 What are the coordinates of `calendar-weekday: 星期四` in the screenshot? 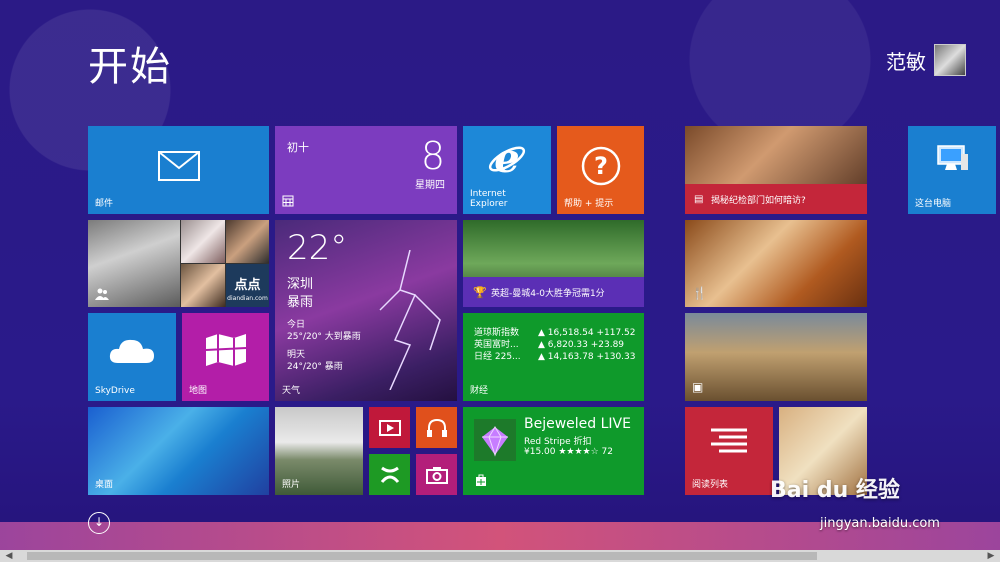 It's located at (430, 185).